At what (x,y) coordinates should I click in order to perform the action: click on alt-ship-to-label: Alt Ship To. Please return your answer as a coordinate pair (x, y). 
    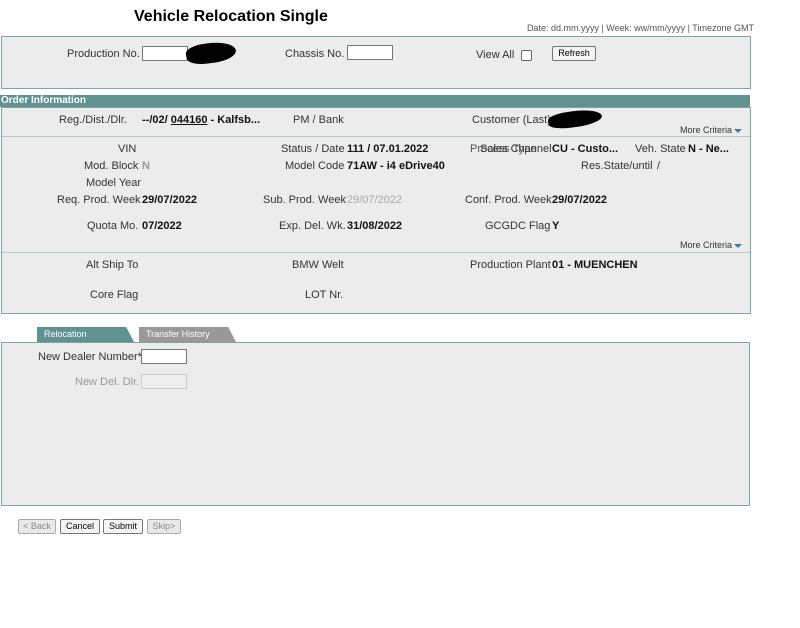
    Looking at the image, I should click on (112, 265).